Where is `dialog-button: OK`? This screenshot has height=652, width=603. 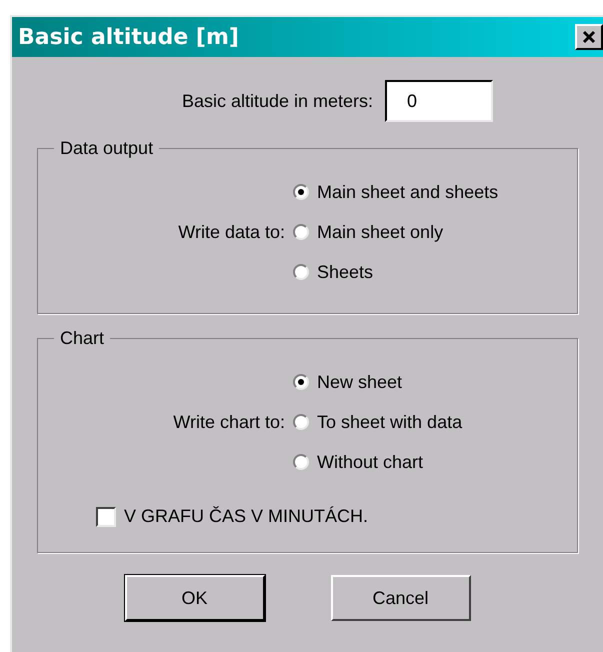 dialog-button: OK is located at coordinates (194, 598).